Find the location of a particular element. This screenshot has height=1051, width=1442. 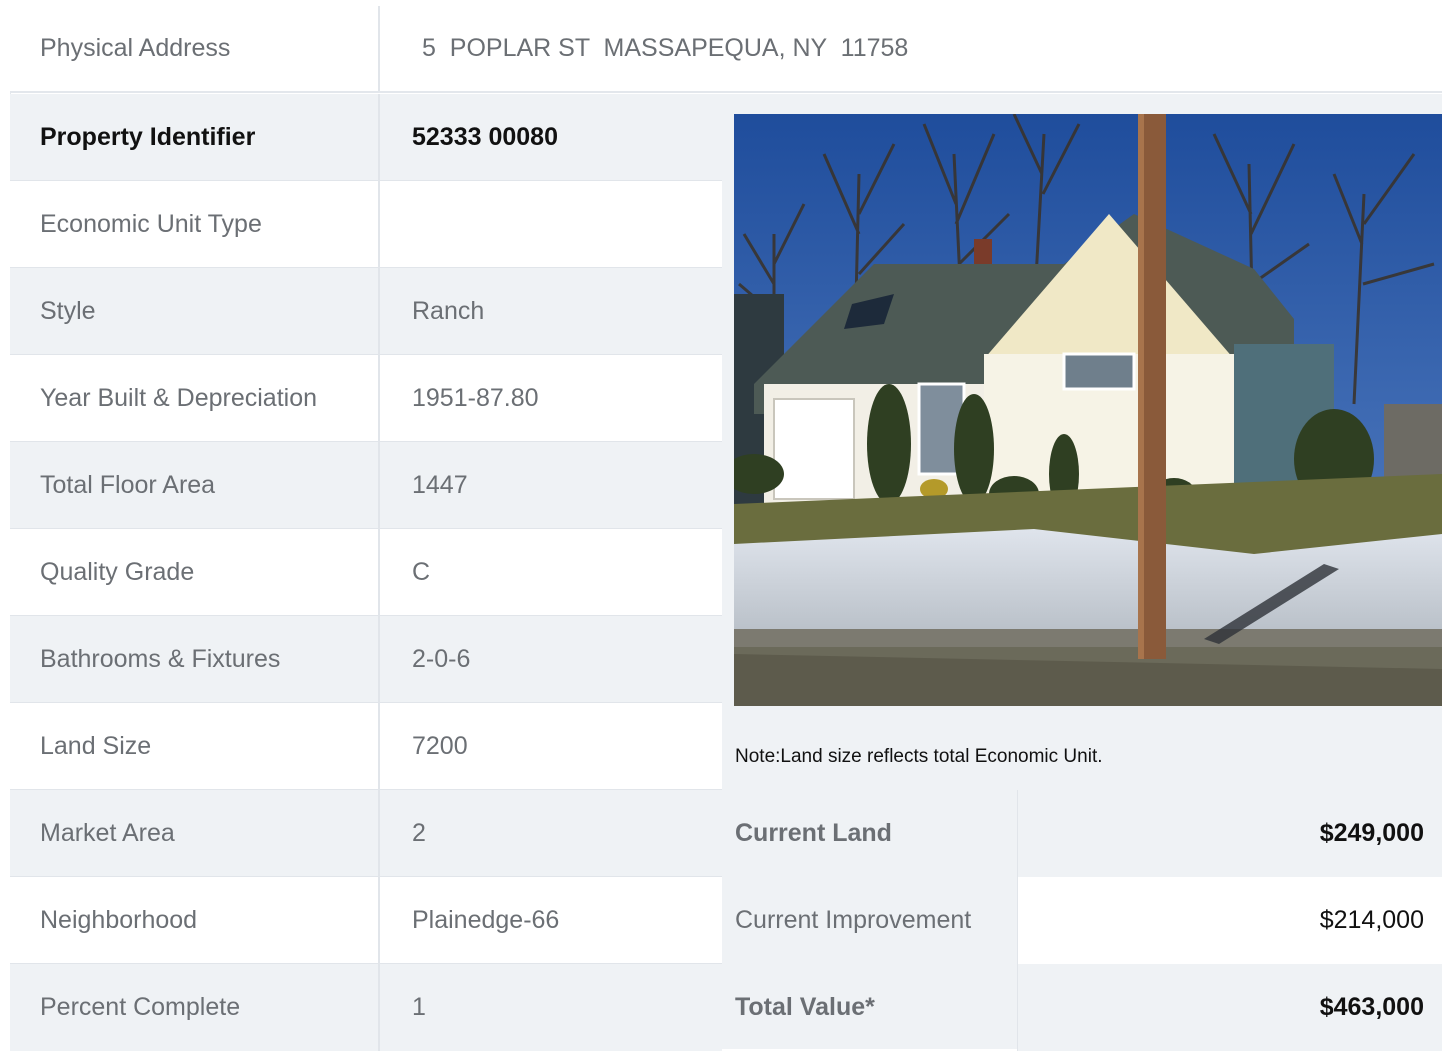

property-identifier-label: Property Identifier is located at coordinates (195, 137).